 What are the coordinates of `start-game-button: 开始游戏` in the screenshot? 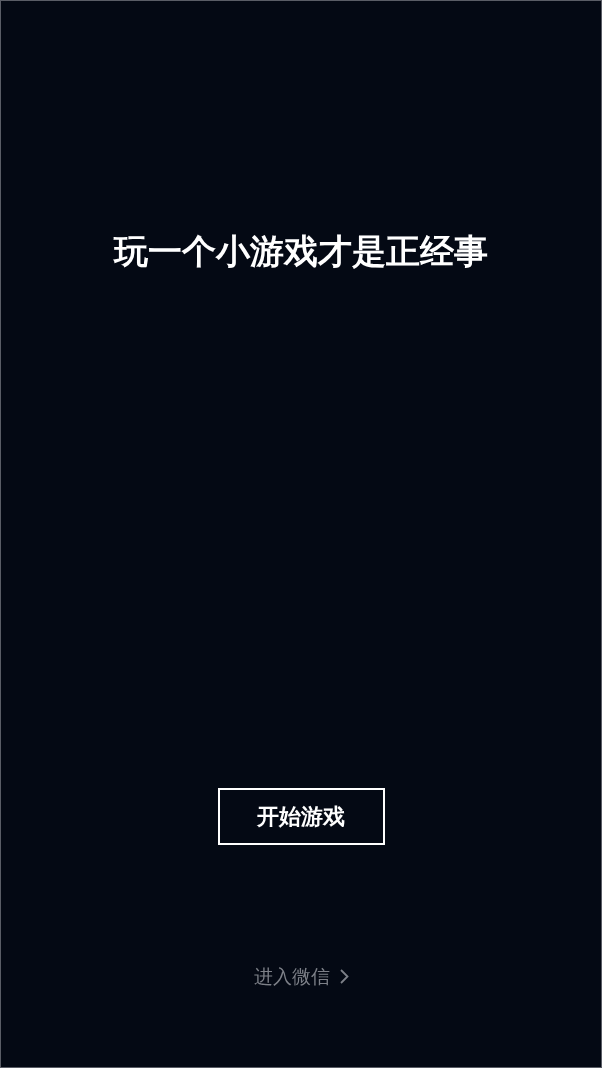 It's located at (301, 816).